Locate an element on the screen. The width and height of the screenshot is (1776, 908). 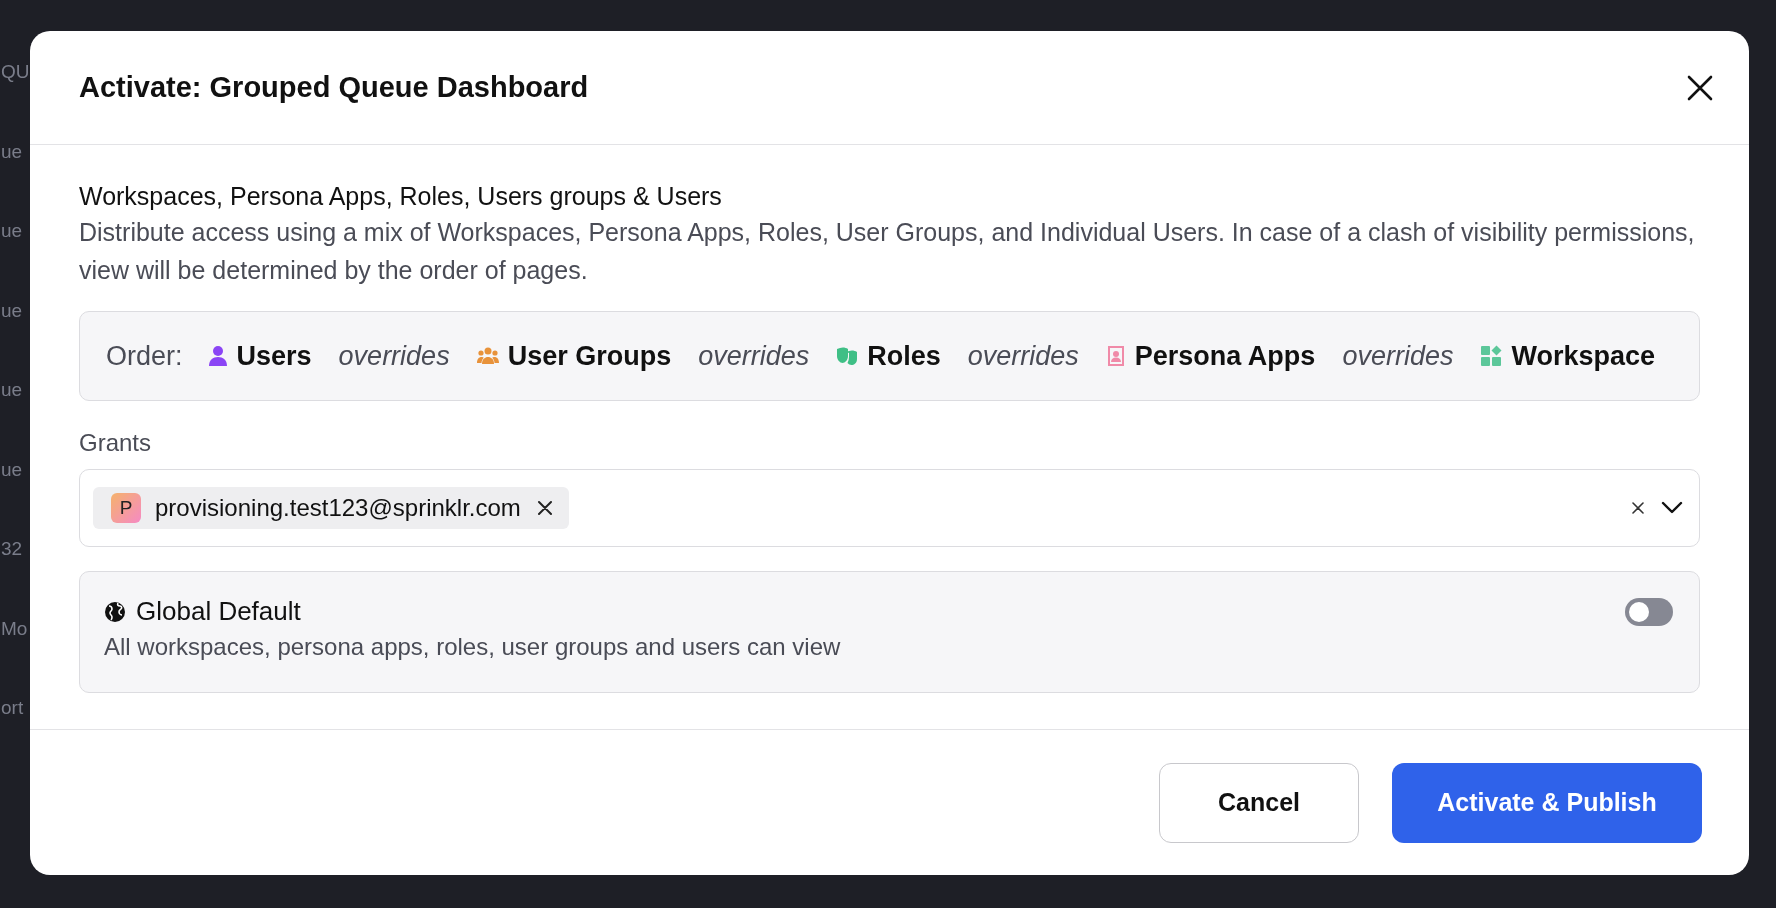
section-description: Distribute access using a mix of Workspaces, Persona Apps, Roles, User Groups, and Individual Users. In case of a clash of visibility permissions, view will be determined by the order of pages. is located at coordinates (887, 251).